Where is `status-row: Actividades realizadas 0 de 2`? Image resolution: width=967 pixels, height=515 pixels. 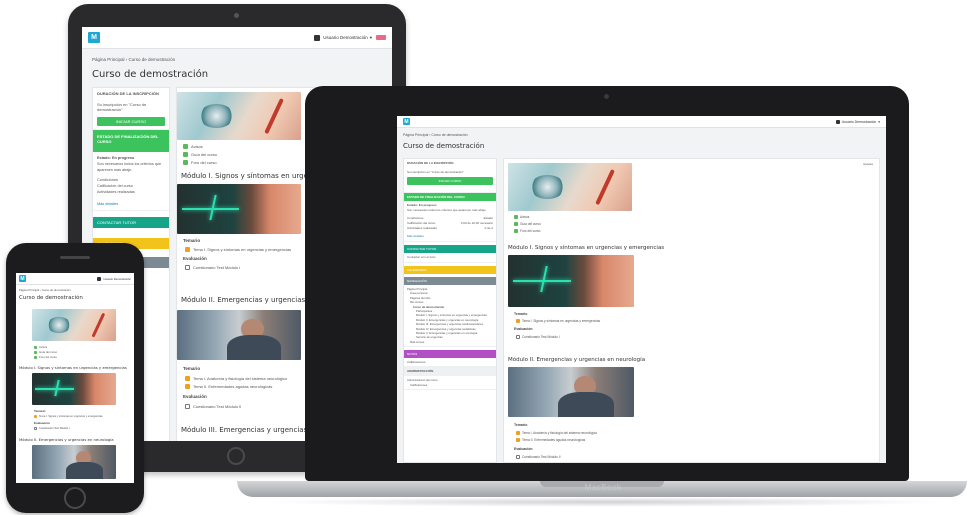
status-row: Actividades realizadas 0 de 2 is located at coordinates (450, 228).